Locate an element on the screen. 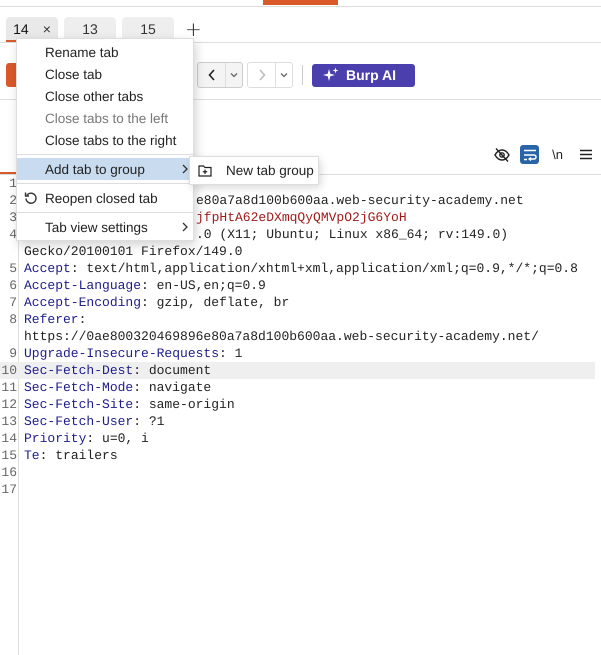 Image resolution: width=601 pixels, height=655 pixels. tab: 14 × is located at coordinates (32, 29).